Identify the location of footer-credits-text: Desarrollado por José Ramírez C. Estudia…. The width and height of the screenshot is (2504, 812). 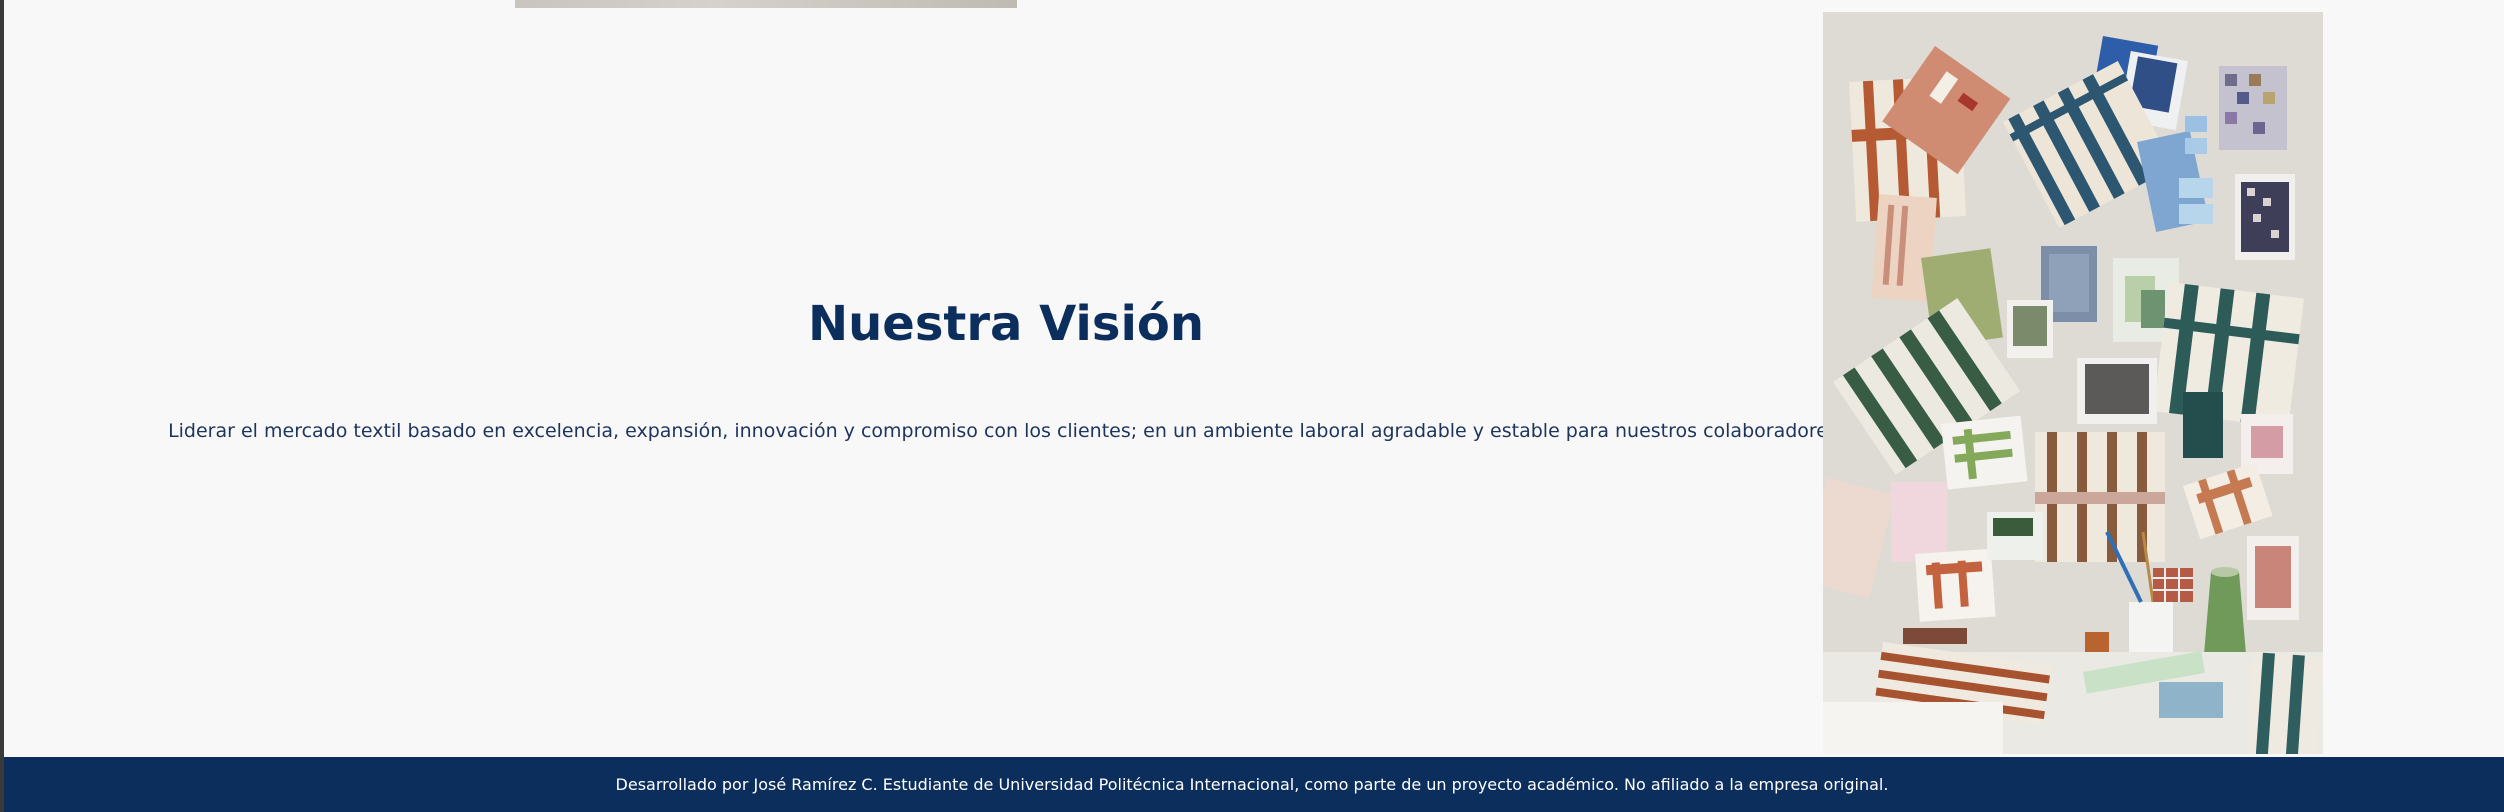
(1252, 784).